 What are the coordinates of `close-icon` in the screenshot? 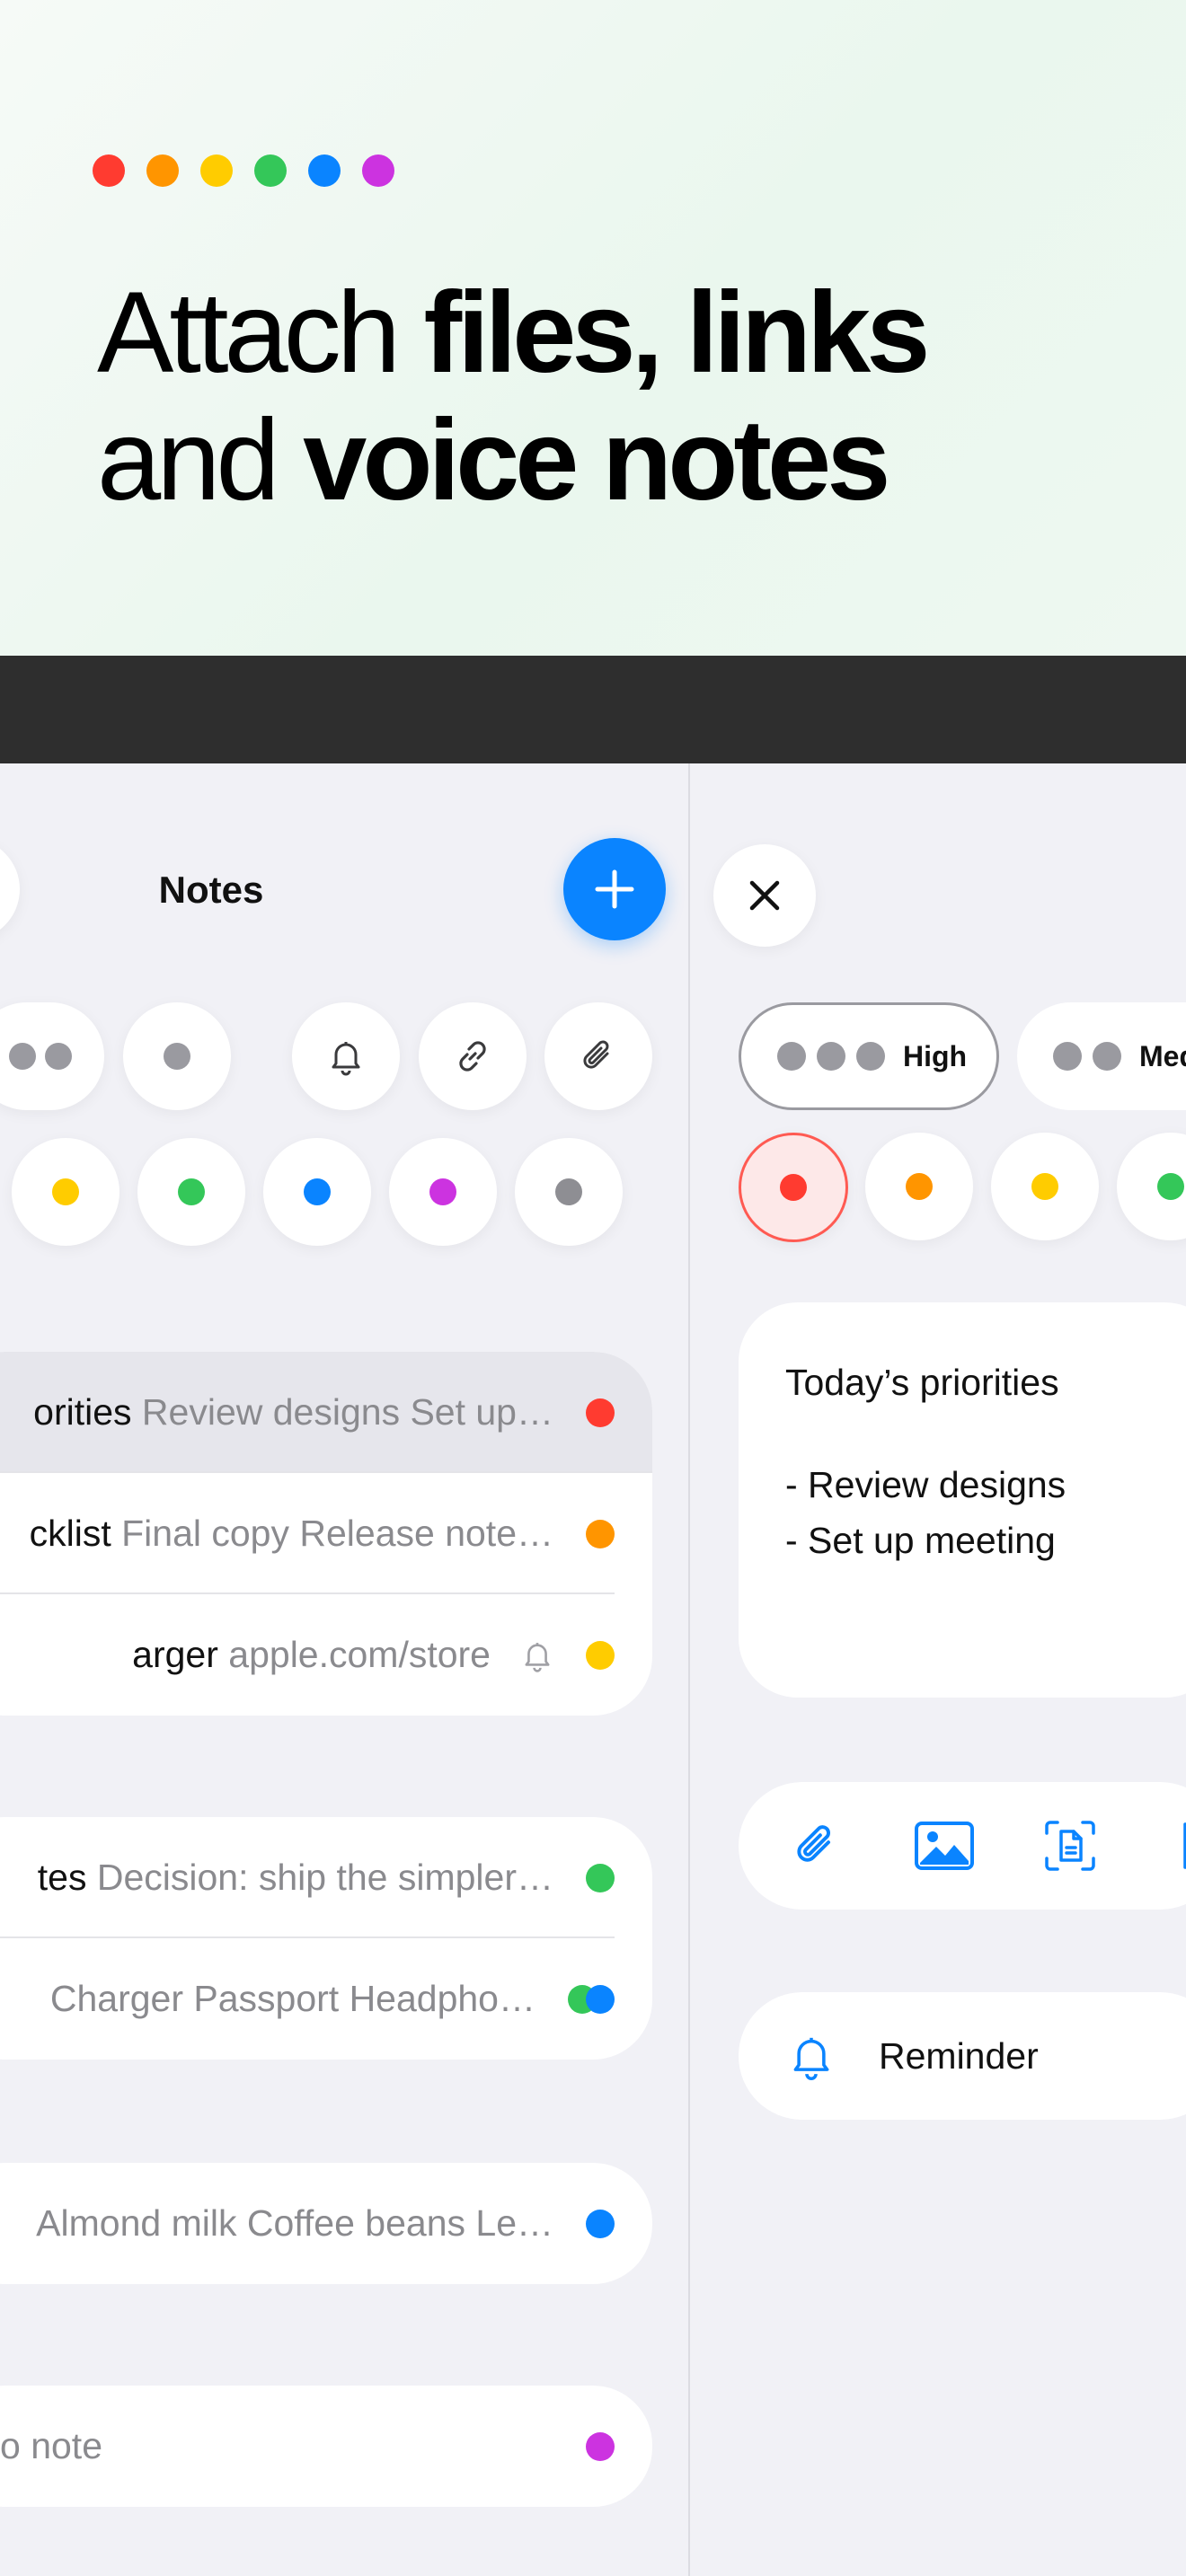 It's located at (764, 895).